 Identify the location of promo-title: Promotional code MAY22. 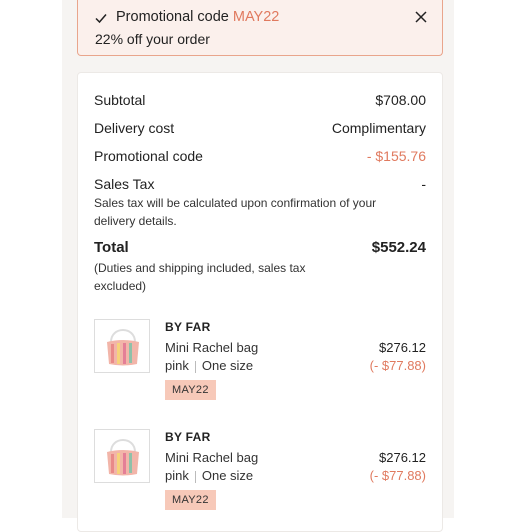
(197, 17).